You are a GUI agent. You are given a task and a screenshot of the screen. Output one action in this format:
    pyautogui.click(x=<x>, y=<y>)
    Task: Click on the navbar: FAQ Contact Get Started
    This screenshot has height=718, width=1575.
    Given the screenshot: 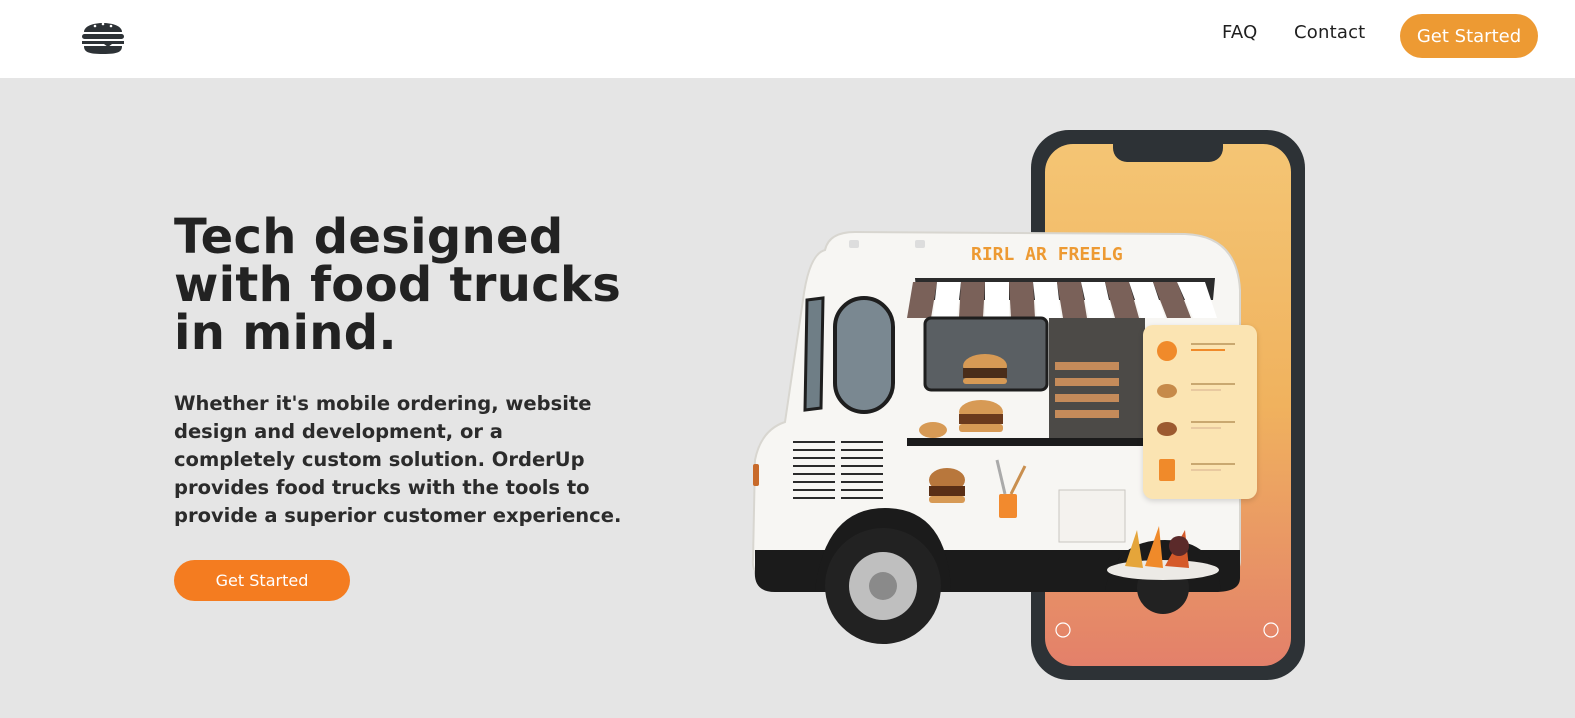 What is the action you would take?
    pyautogui.click(x=787, y=39)
    